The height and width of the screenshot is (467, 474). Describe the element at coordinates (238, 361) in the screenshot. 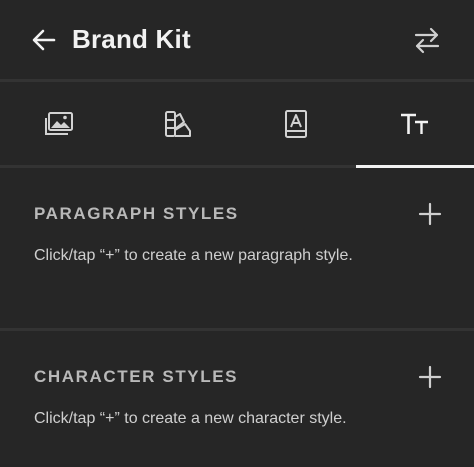

I see `character-styles-header: CHARACTER STYLES` at that location.